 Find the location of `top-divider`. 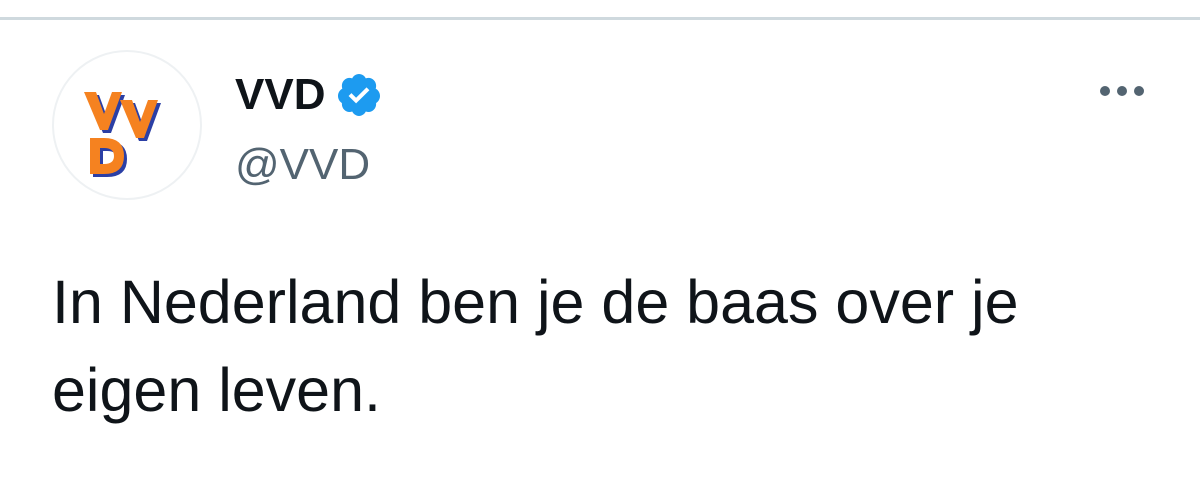

top-divider is located at coordinates (600, 10).